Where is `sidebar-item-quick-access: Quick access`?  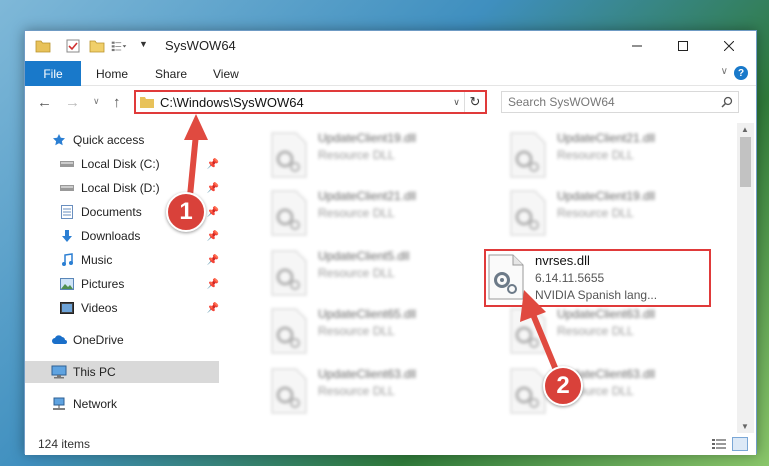
sidebar-item-quick-access: Quick access is located at coordinates (122, 140).